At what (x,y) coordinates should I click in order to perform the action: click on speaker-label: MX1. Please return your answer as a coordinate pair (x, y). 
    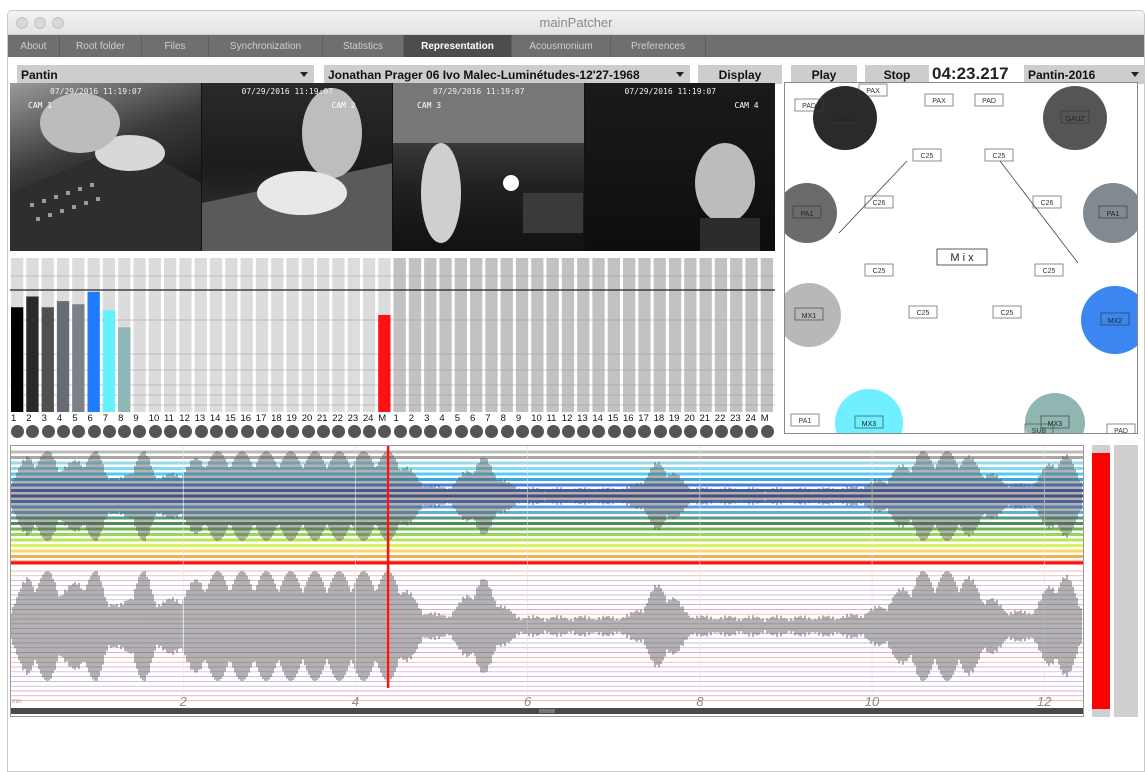
    Looking at the image, I should click on (809, 316).